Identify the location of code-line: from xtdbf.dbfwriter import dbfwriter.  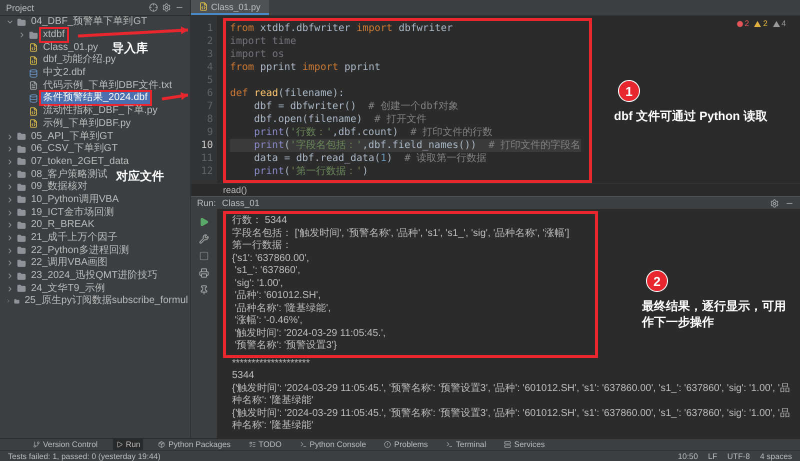
(342, 28).